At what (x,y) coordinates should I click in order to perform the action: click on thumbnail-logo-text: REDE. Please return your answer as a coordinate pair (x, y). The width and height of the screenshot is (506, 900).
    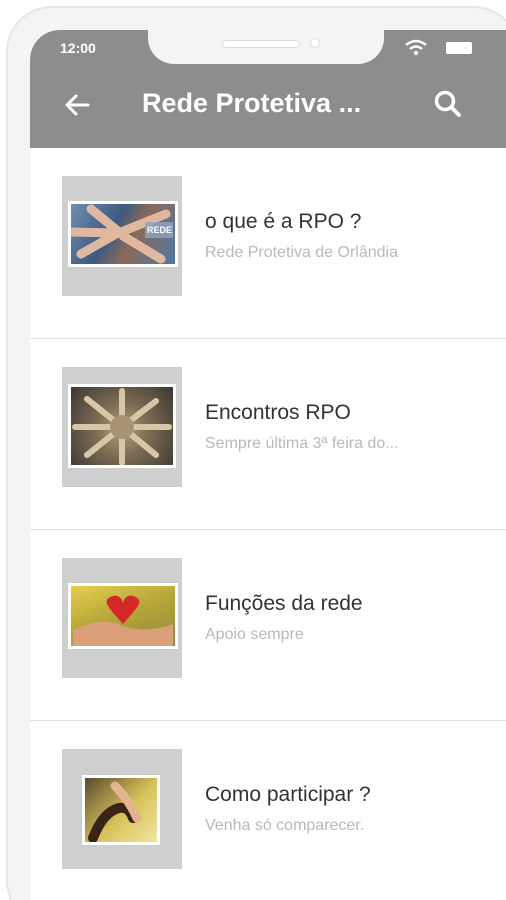
    Looking at the image, I should click on (159, 230).